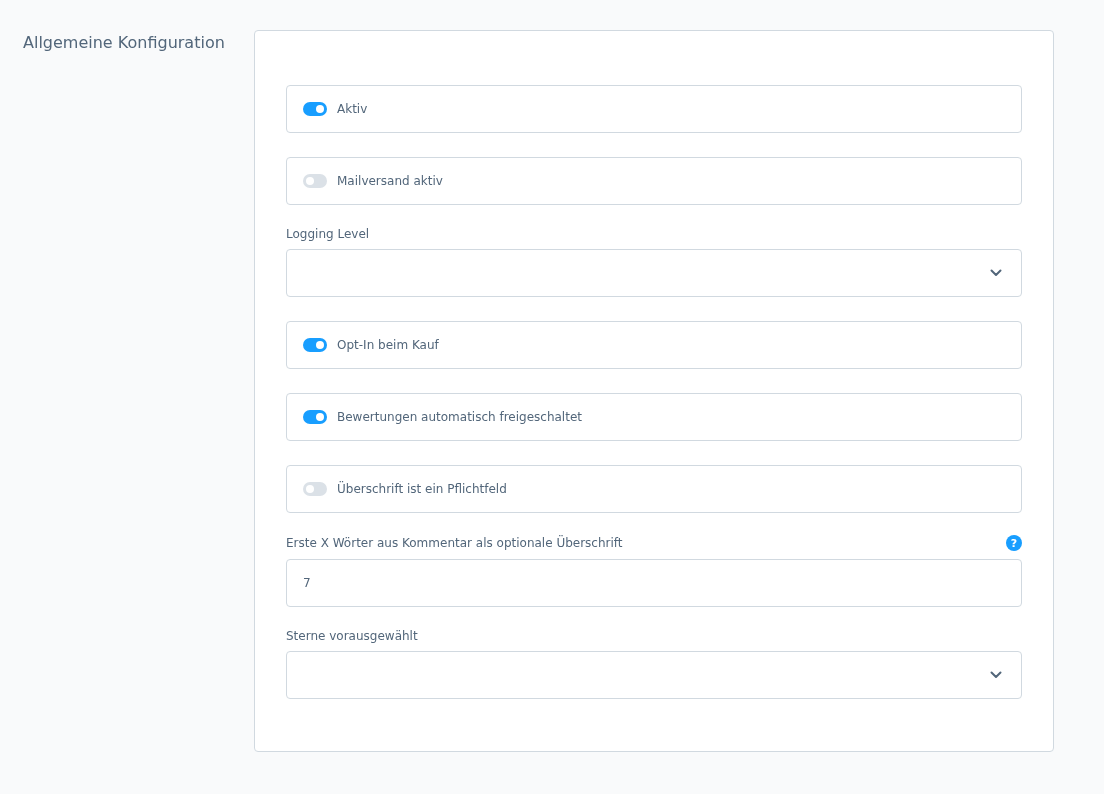  I want to click on toggle-label: Überschrift ist ein Pflichtfeld, so click(422, 489).